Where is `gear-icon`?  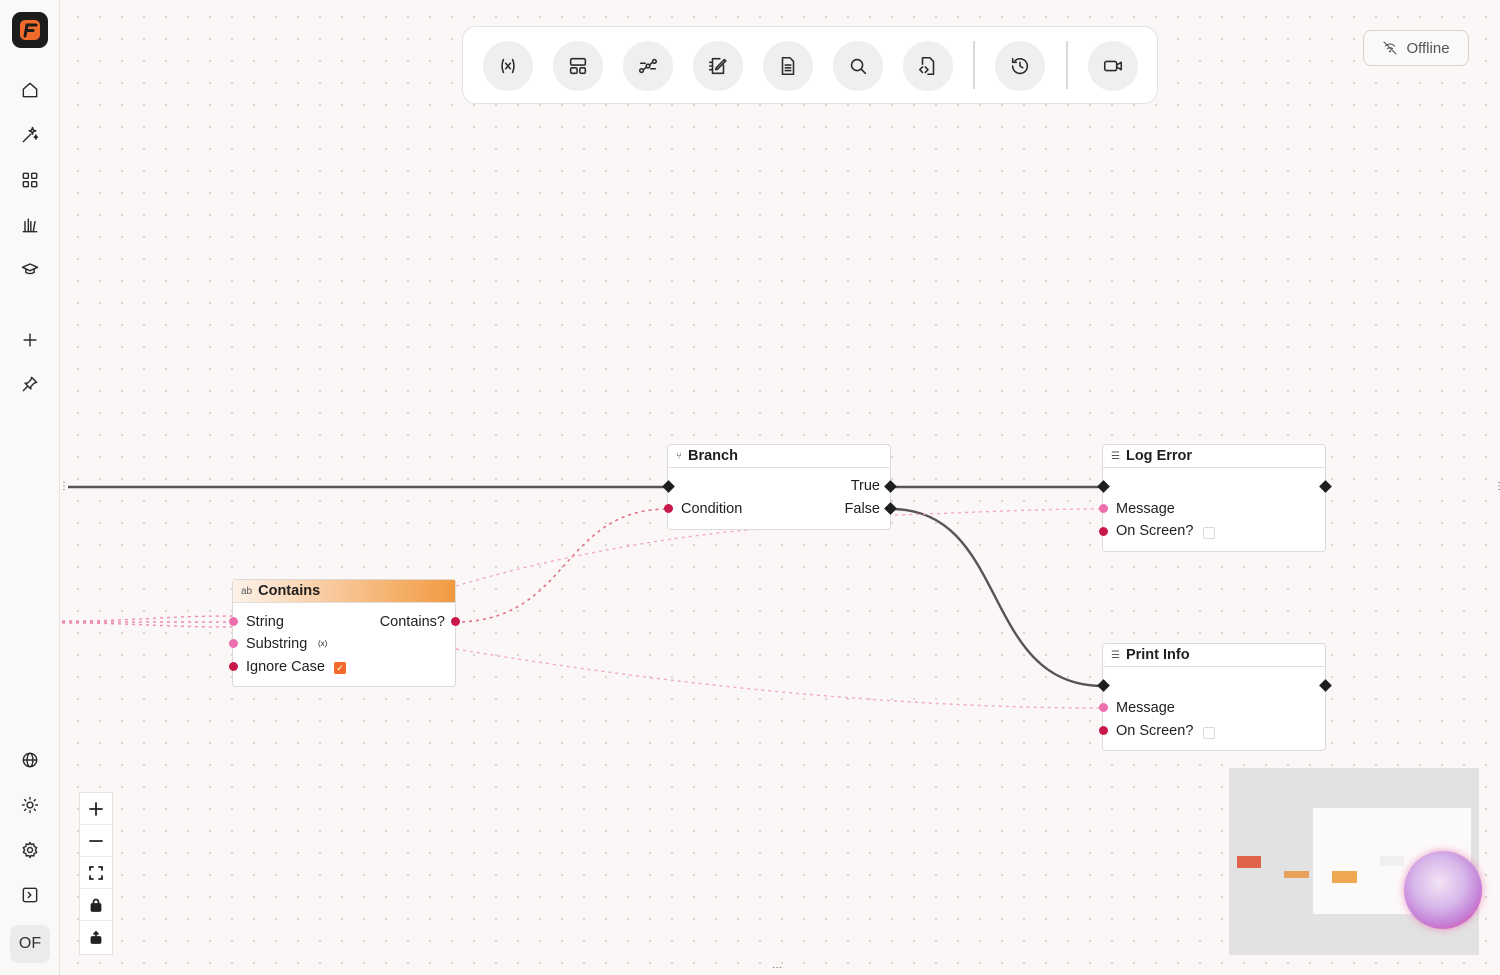 gear-icon is located at coordinates (30, 850).